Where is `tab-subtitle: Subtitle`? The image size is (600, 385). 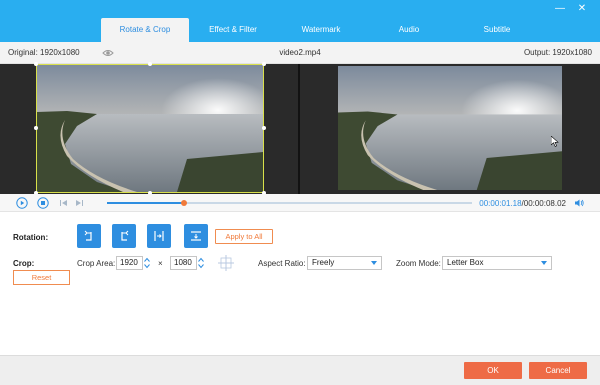 tab-subtitle: Subtitle is located at coordinates (497, 30).